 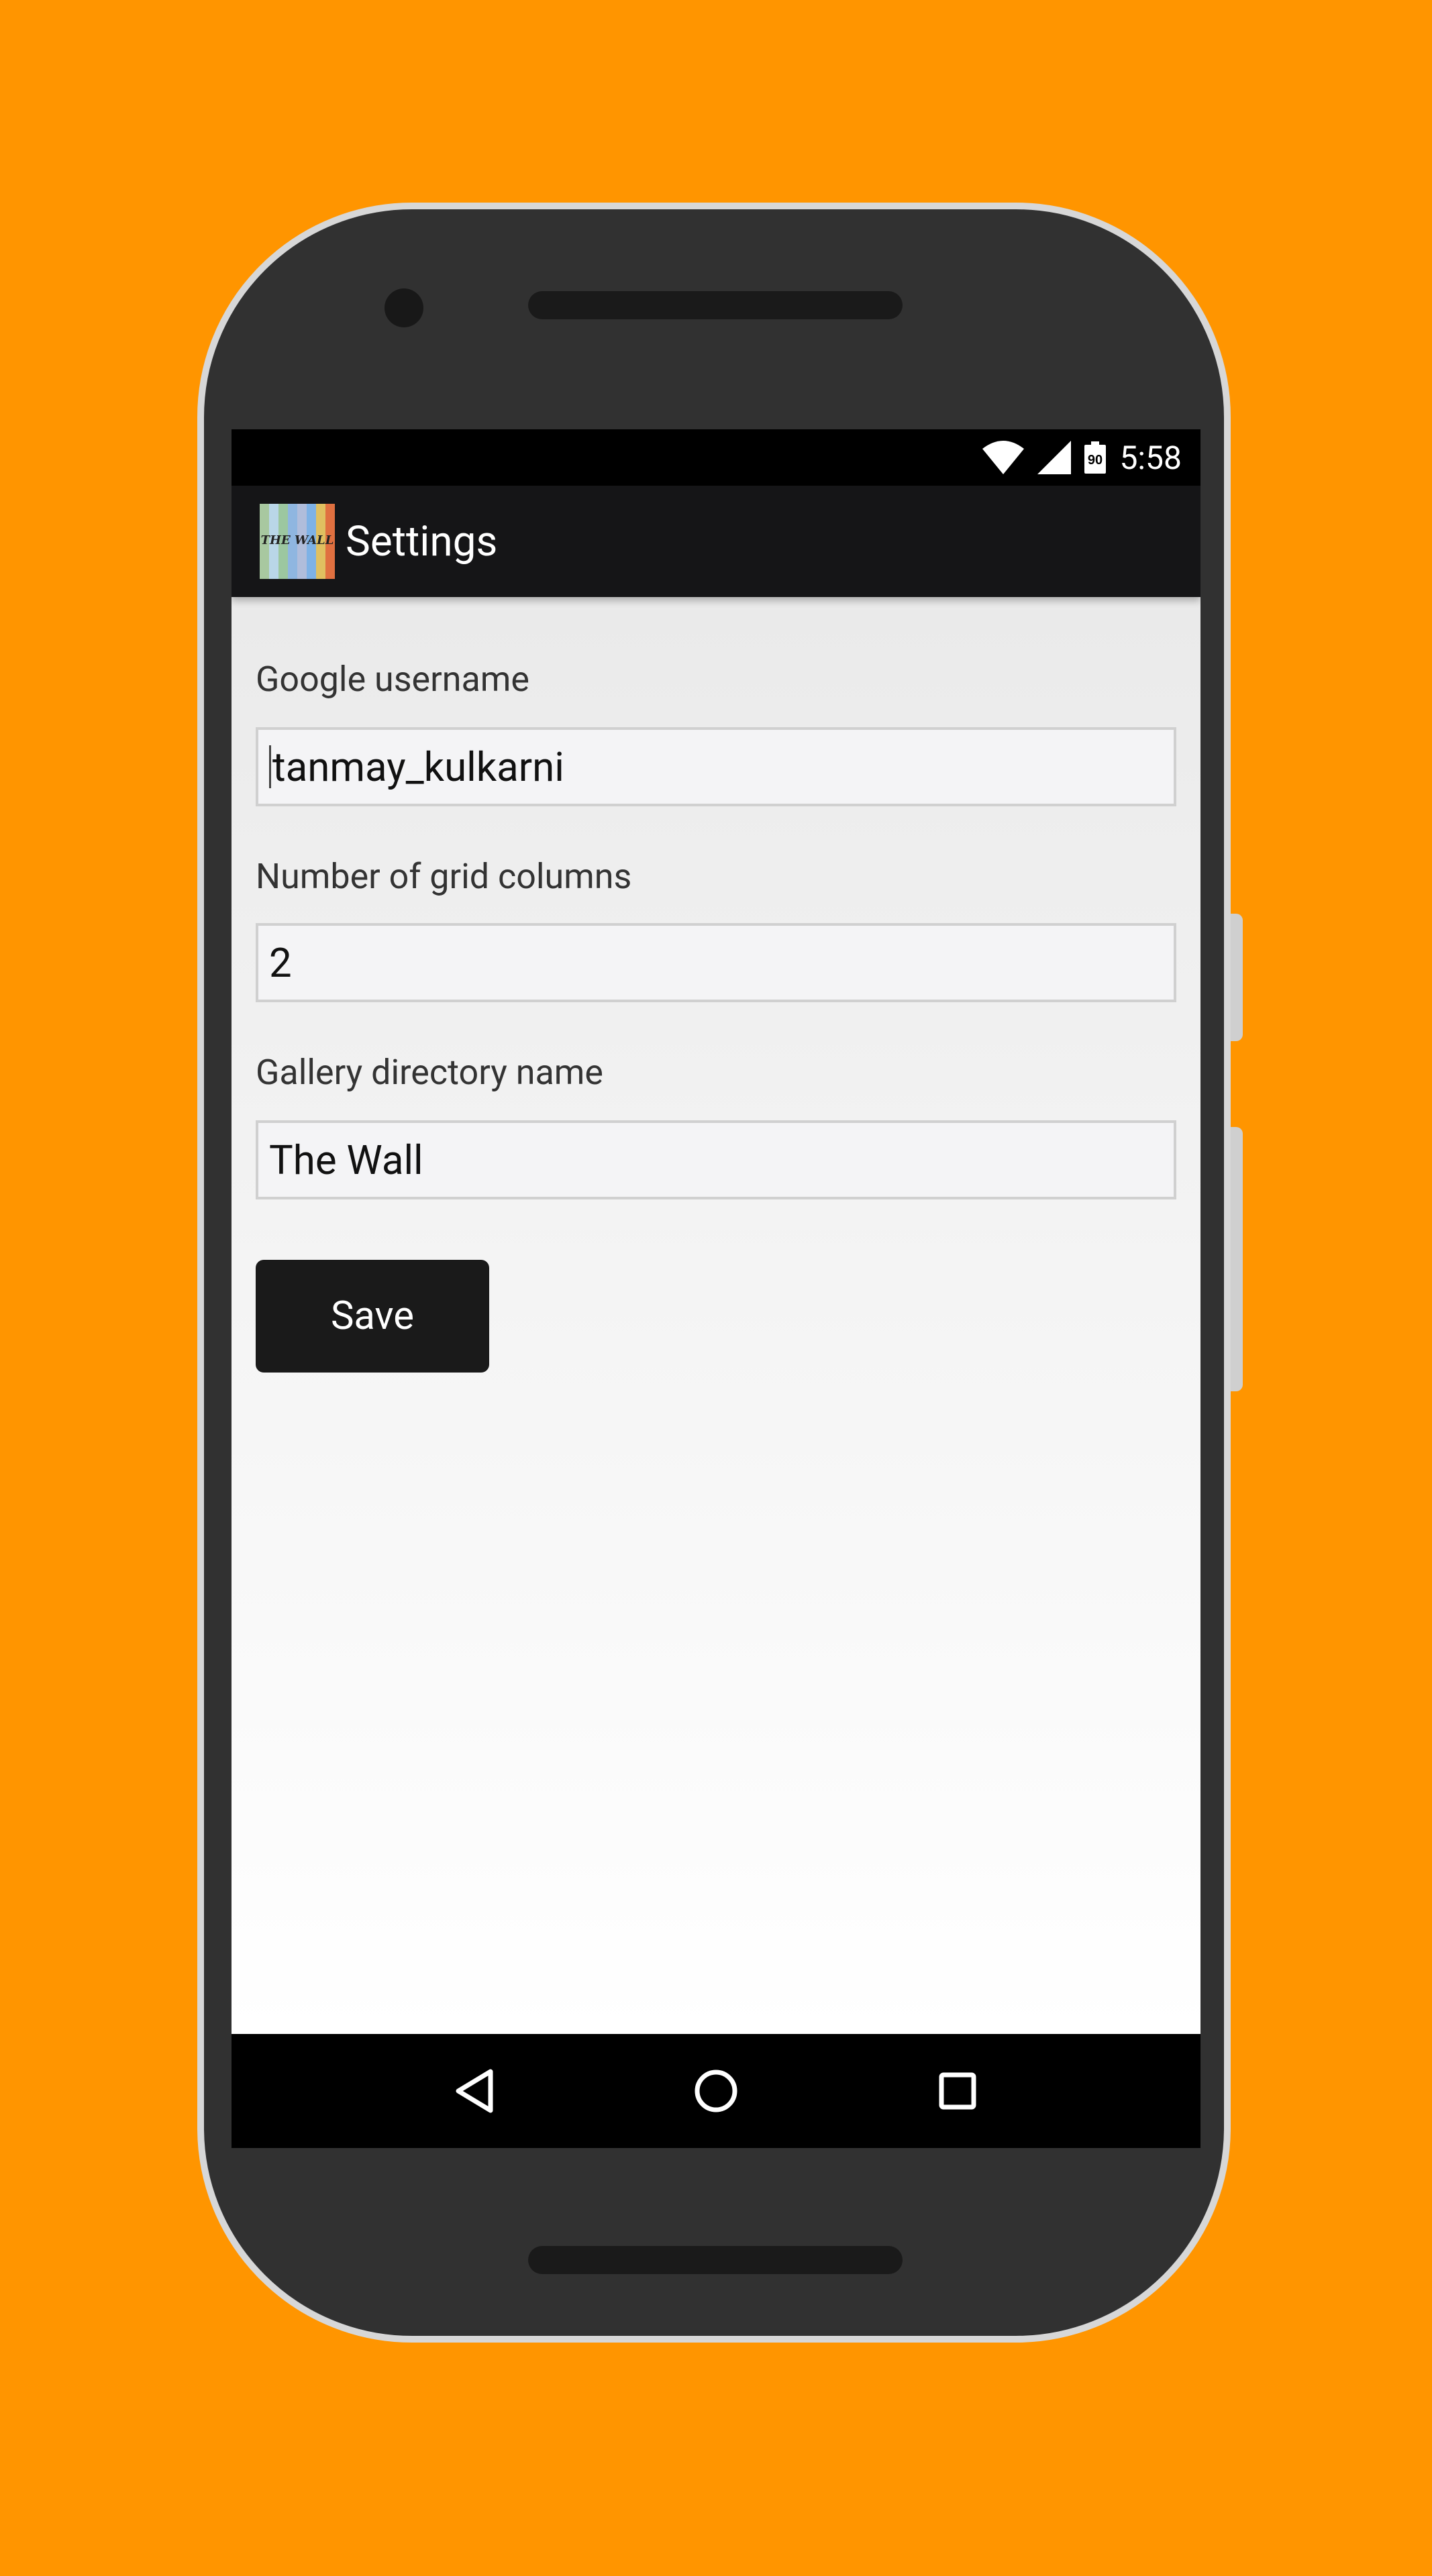 I want to click on username-value: tanmay_kulkarni, so click(x=418, y=767).